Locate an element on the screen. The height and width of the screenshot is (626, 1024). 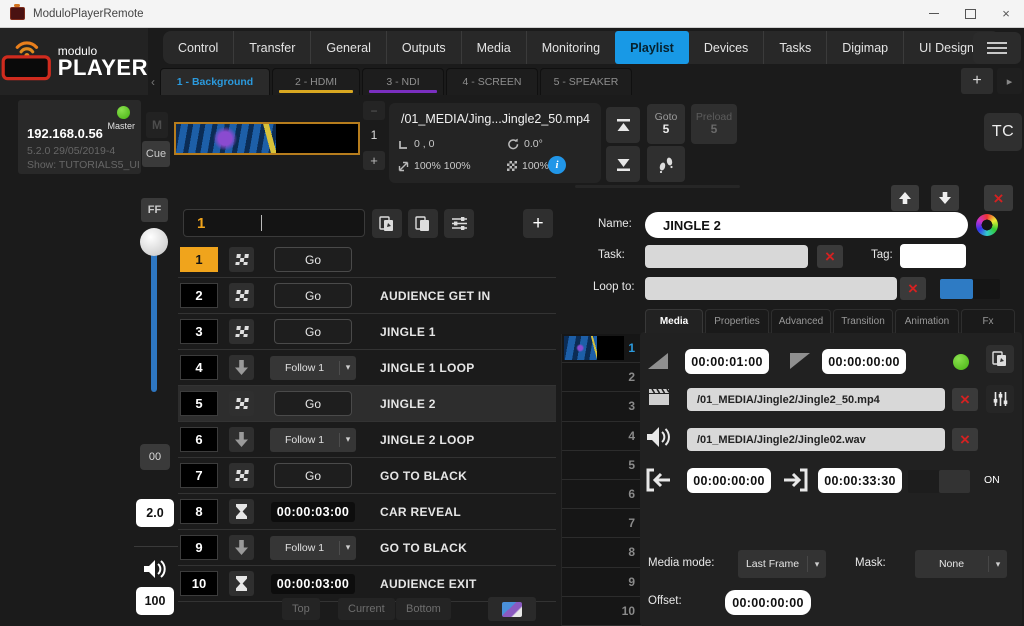
cue-button: Cue is located at coordinates (156, 154).